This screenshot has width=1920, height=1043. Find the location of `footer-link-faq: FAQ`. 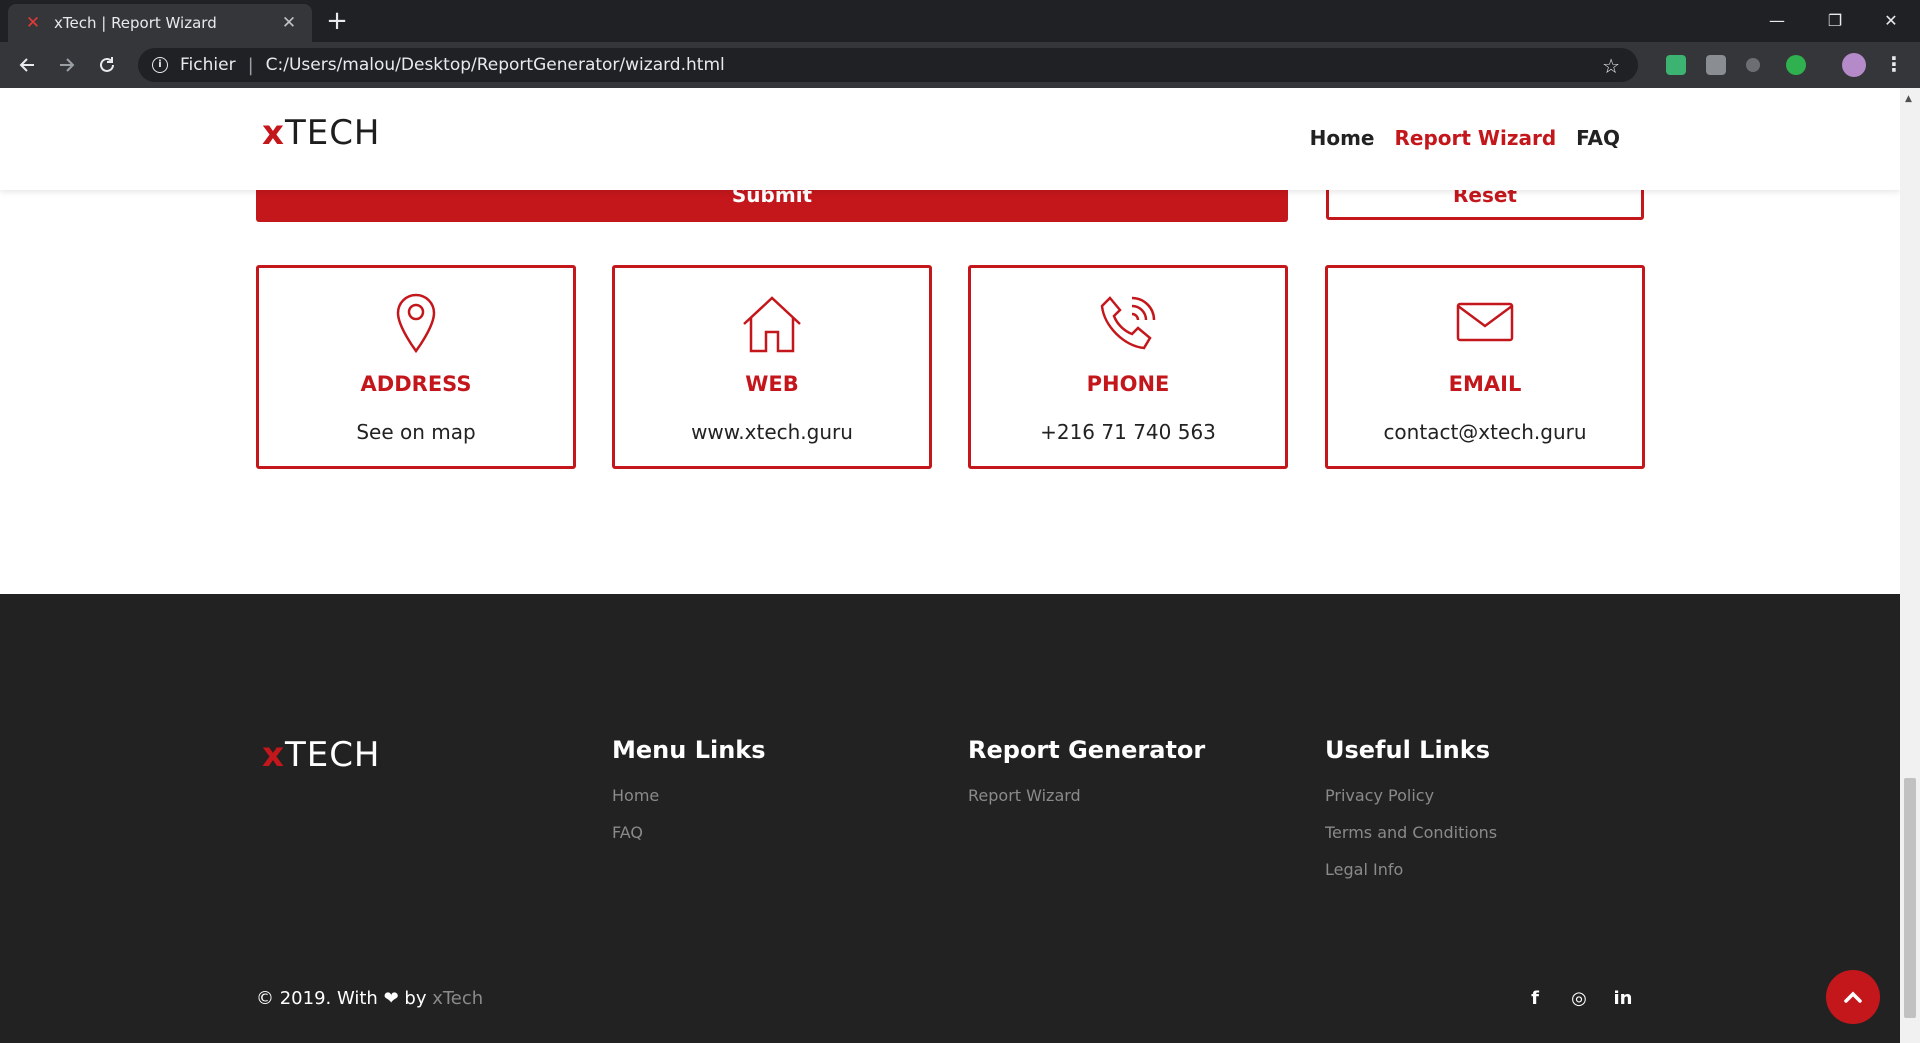

footer-link-faq: FAQ is located at coordinates (689, 832).